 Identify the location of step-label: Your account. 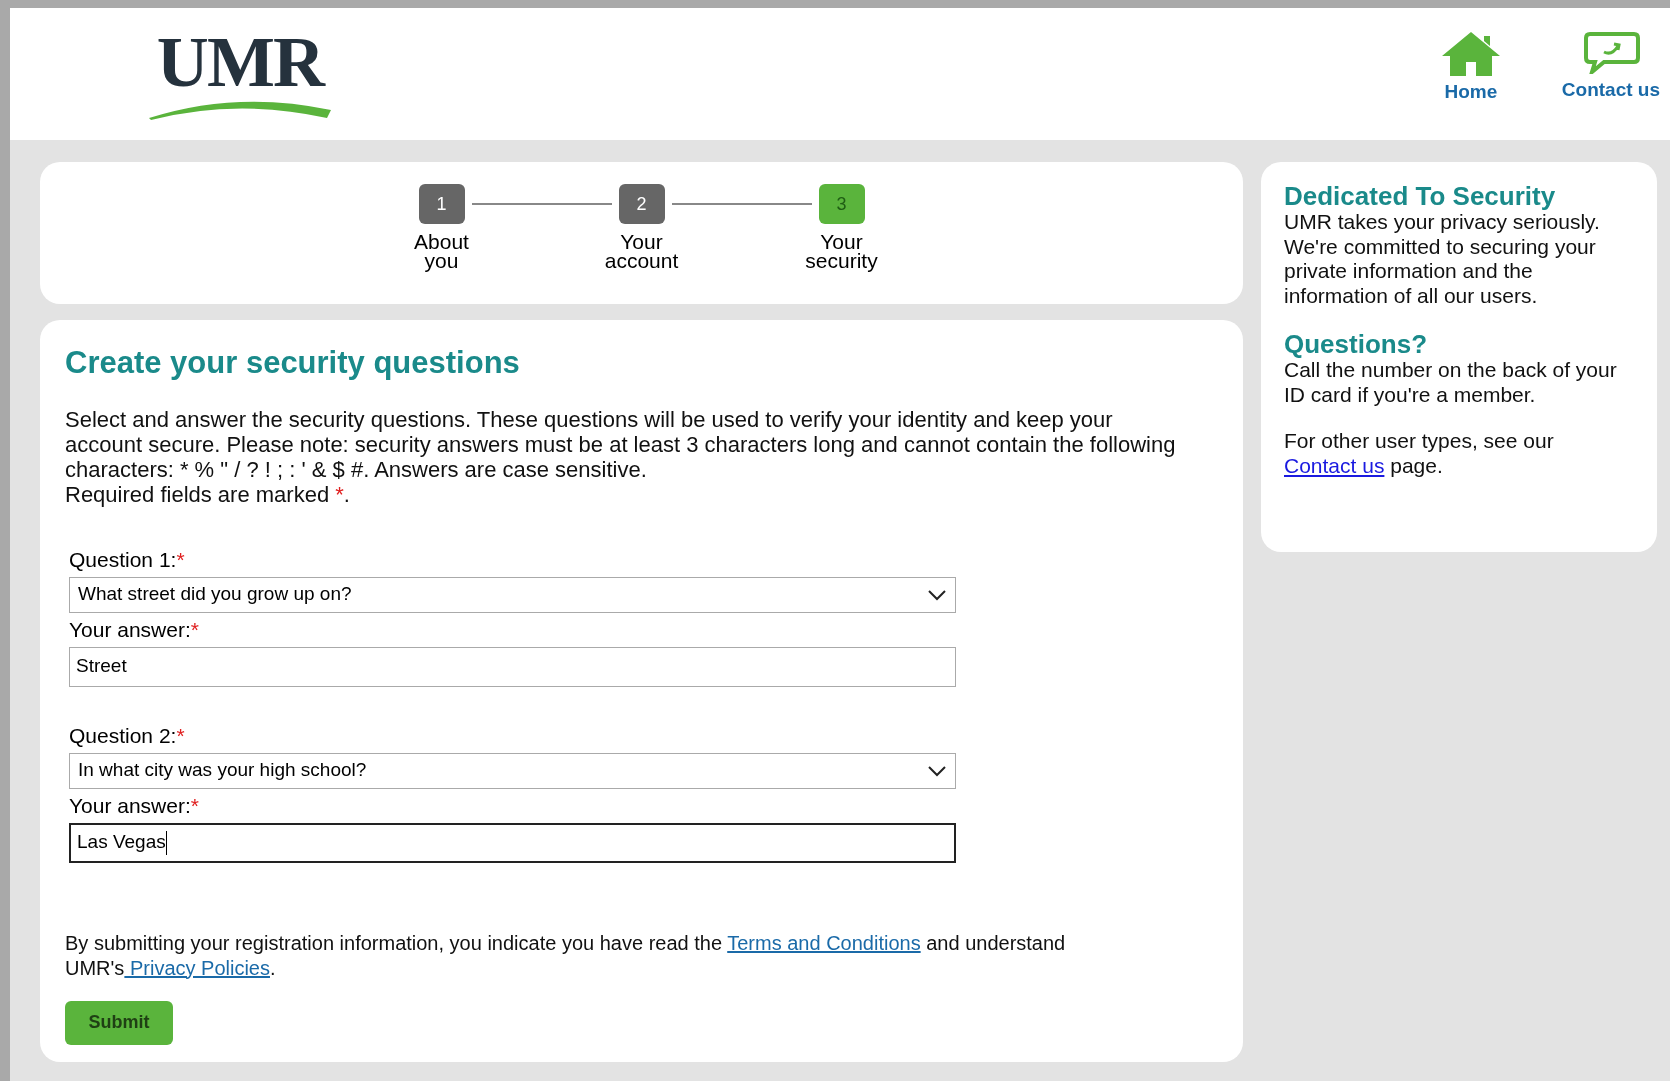
(641, 251).